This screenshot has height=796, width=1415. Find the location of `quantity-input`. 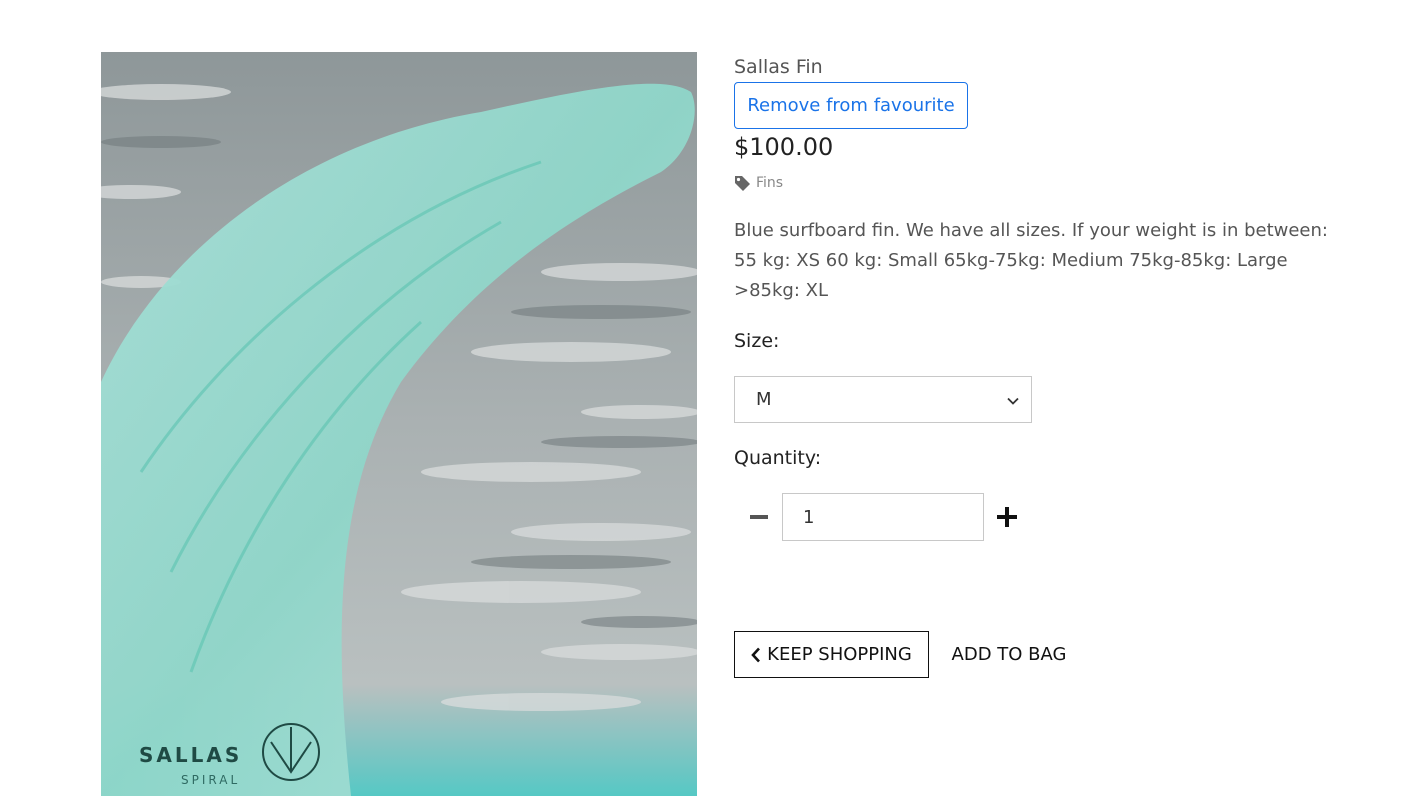

quantity-input is located at coordinates (883, 517).